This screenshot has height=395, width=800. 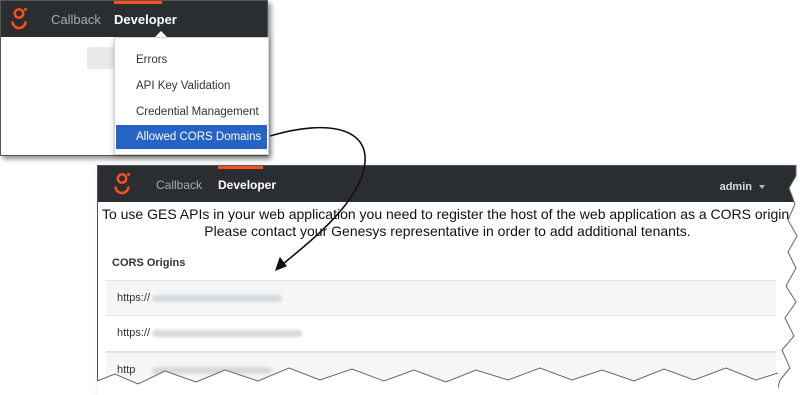 I want to click on bottom-navbar: Callback Developer admin, so click(x=447, y=184).